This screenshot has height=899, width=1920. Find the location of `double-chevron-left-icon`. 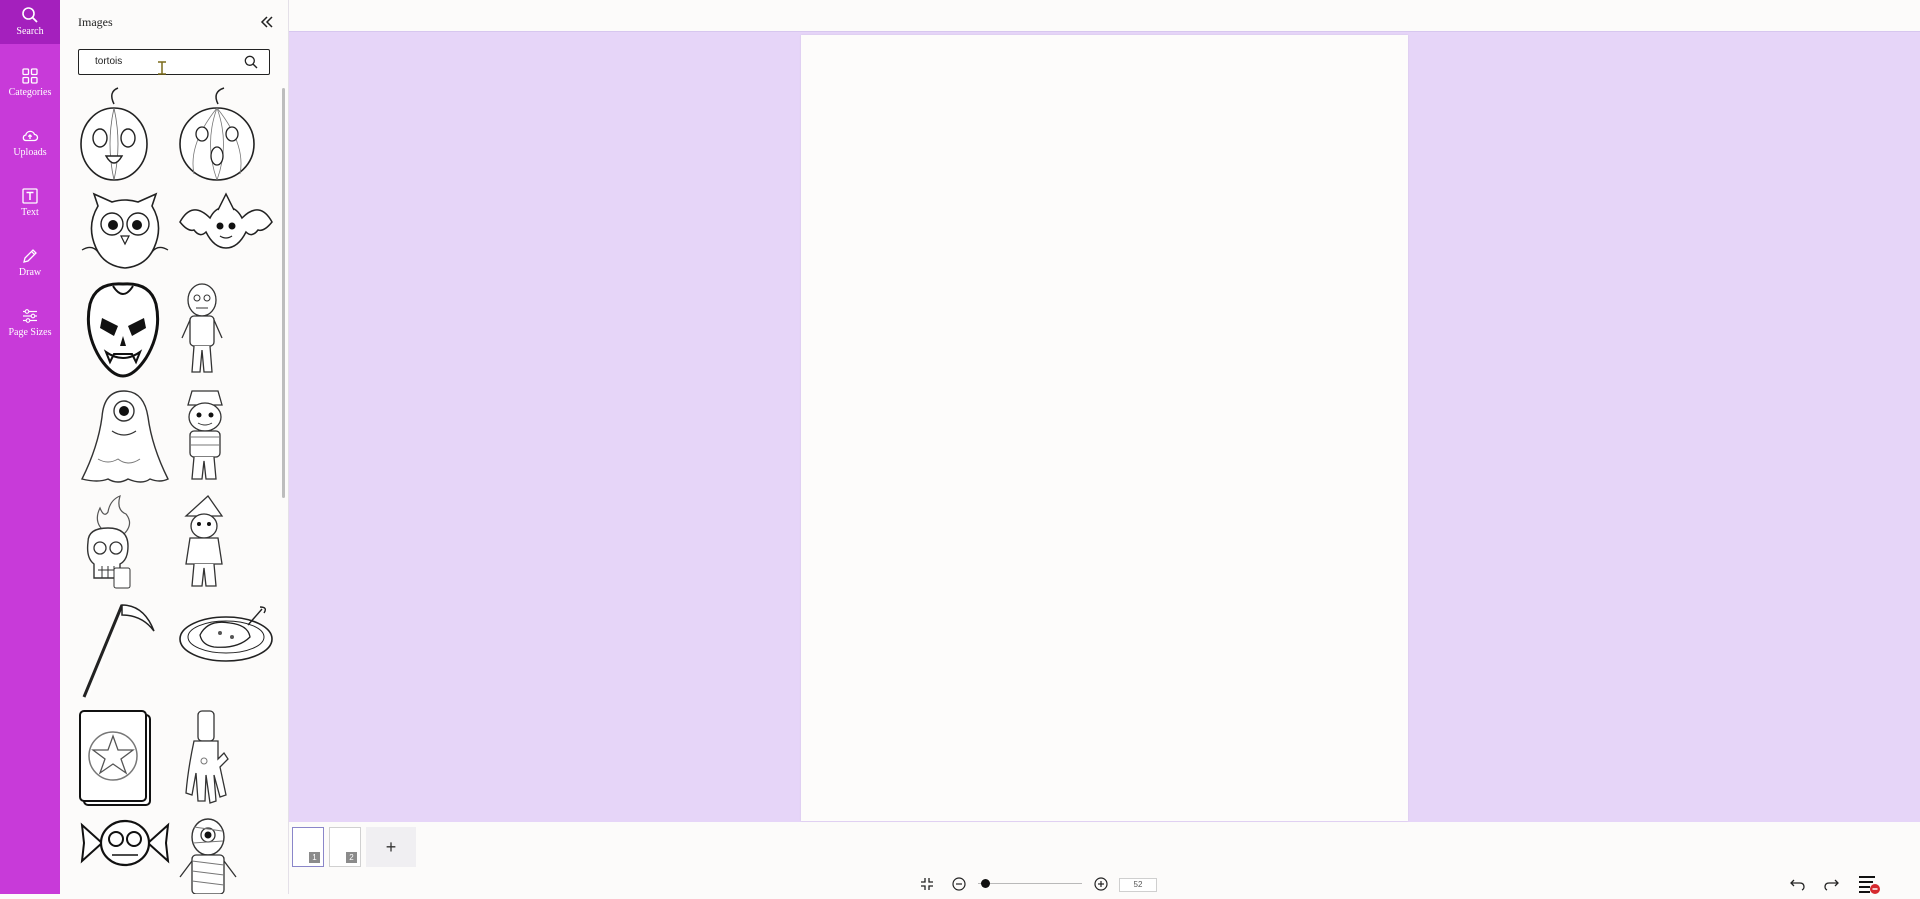

double-chevron-left-icon is located at coordinates (266, 22).